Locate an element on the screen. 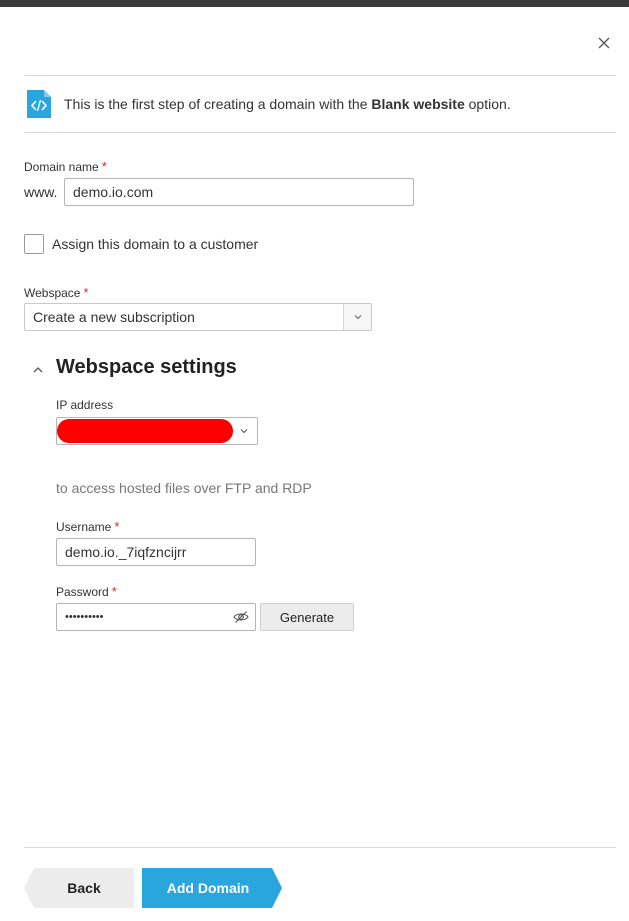 The height and width of the screenshot is (921, 629). www-prefix: www. is located at coordinates (41, 192).